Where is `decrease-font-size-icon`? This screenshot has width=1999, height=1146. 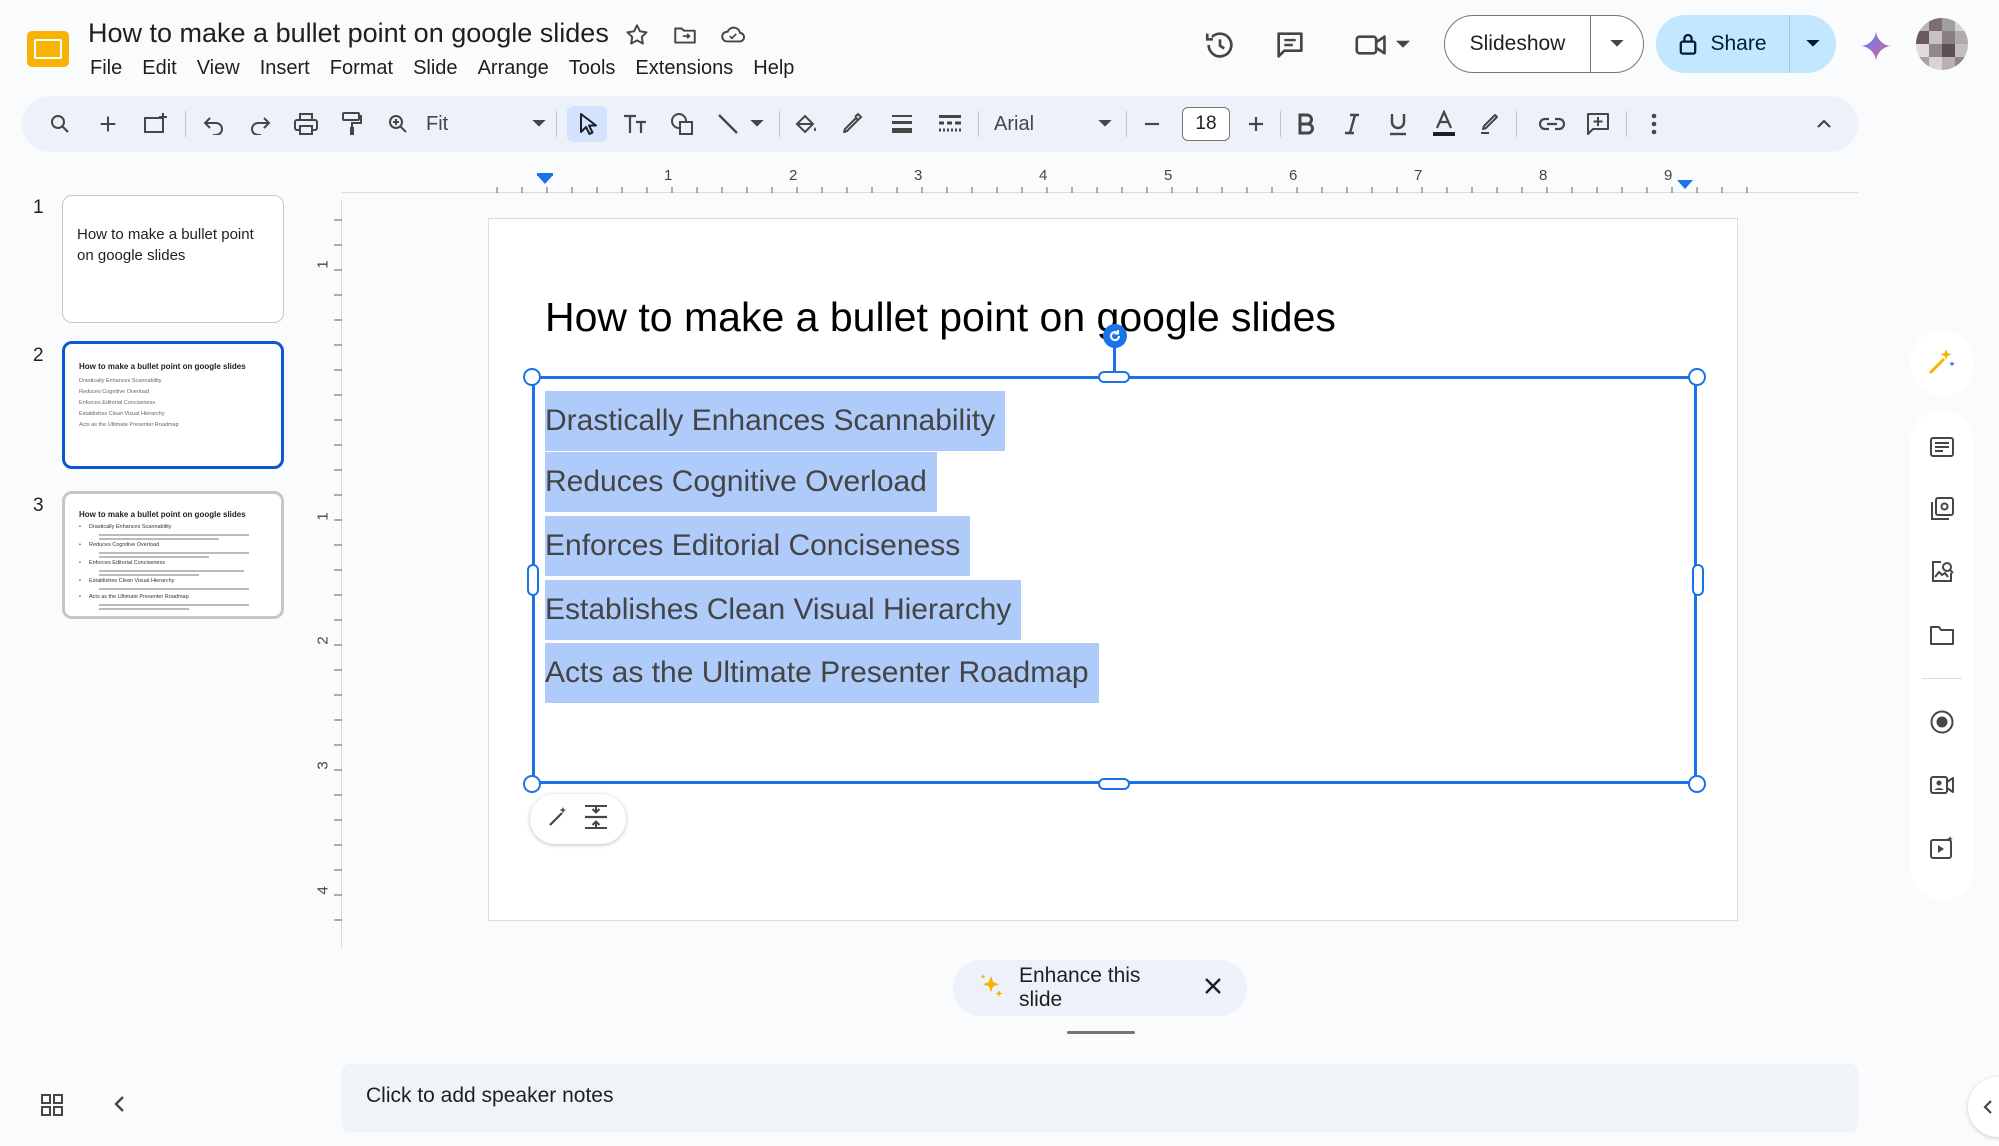
decrease-font-size-icon is located at coordinates (1152, 124).